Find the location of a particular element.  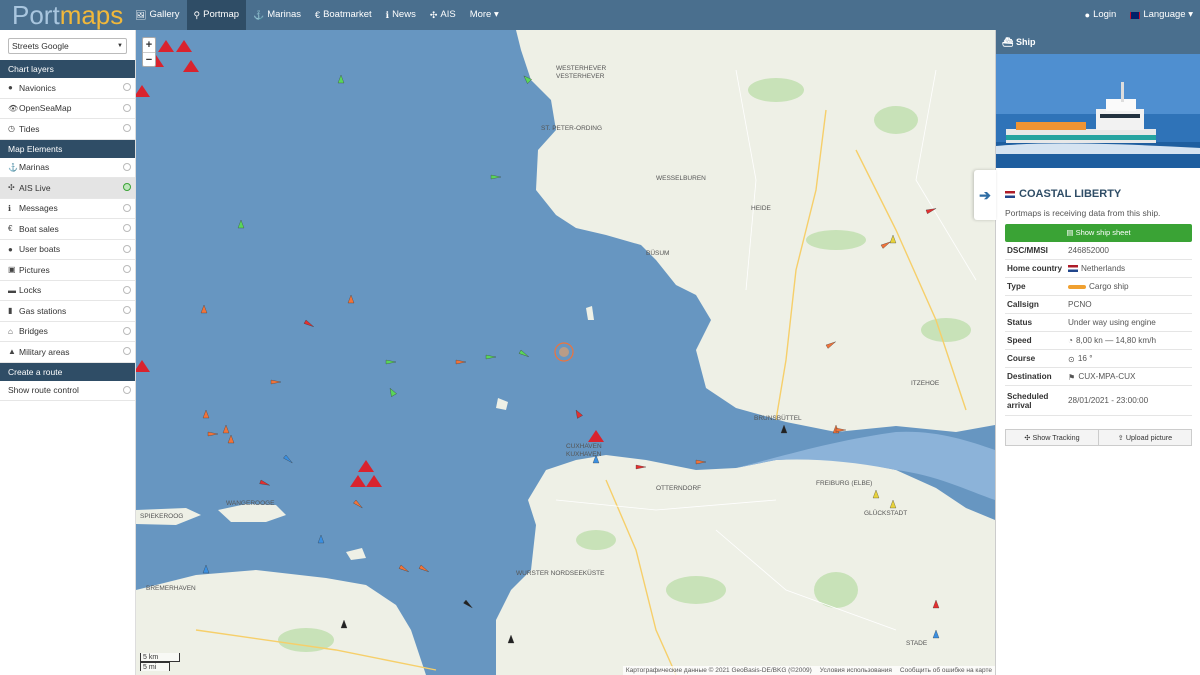

detail-row-home-country: Home country Netherlands is located at coordinates (1098, 269).